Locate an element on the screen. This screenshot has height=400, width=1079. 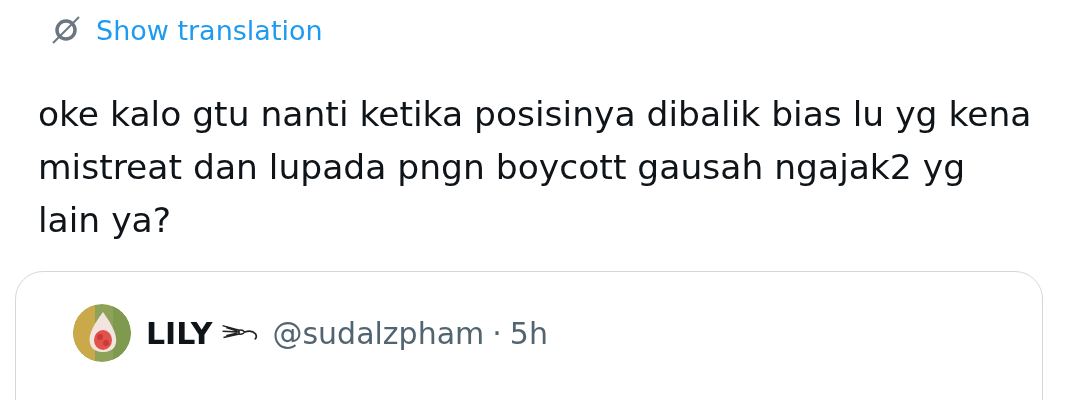
post-time: 5h is located at coordinates (528, 333).